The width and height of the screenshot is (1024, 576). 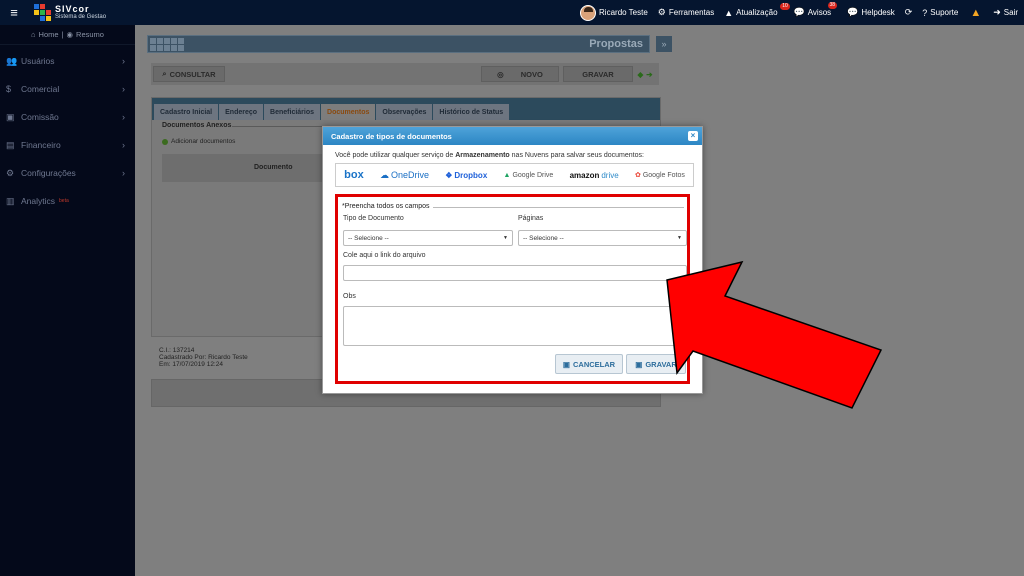 I want to click on sidebar-item-financeiro: ▤ Financeiro ›, so click(x=67, y=145).